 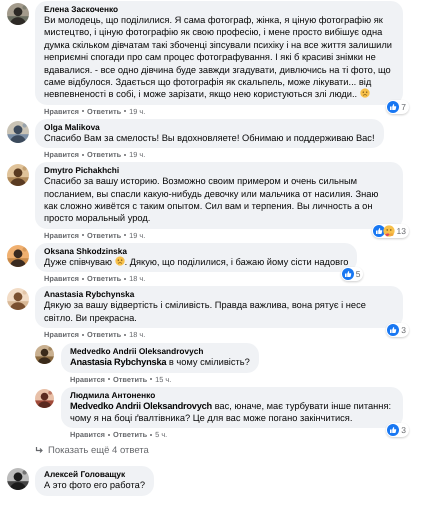 I want to click on author-name: Людмила Антоненко, so click(x=232, y=395).